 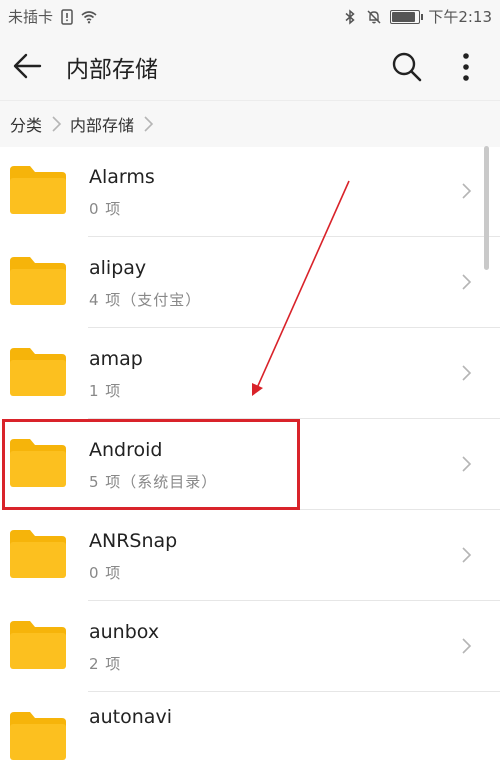 I want to click on mute-bell-icon, so click(x=374, y=16).